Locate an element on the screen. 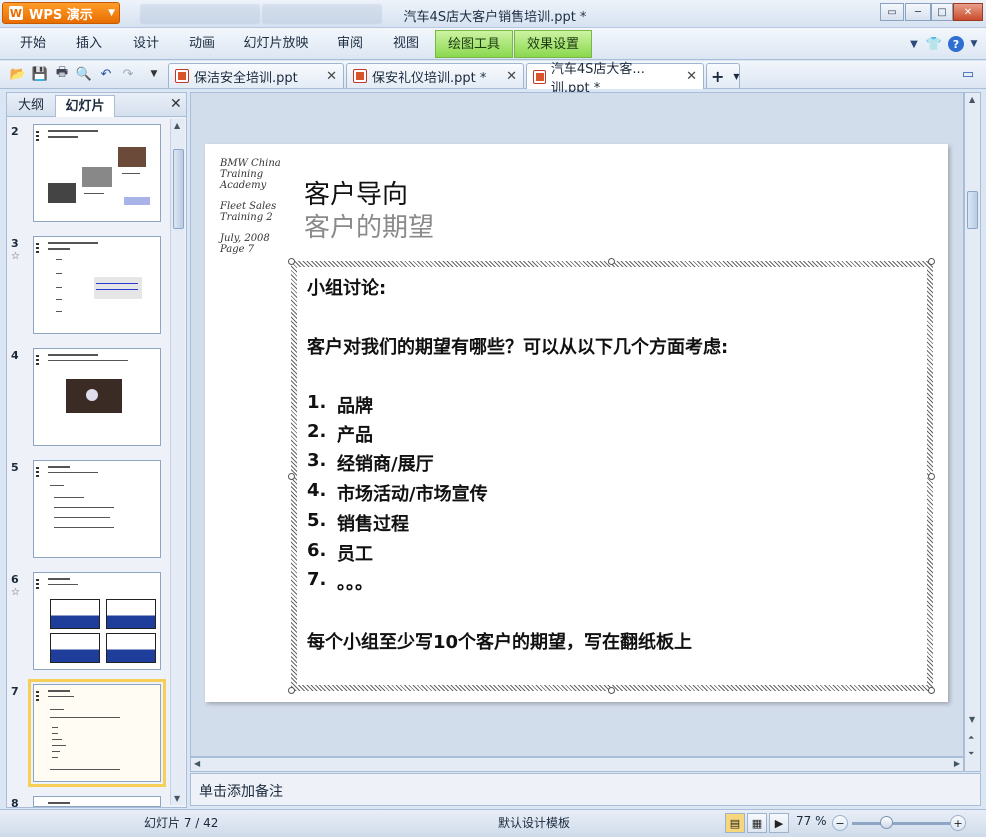 The height and width of the screenshot is (837, 986). title-bar: W WPS 演示 ▼ 汽车4S店大客户销售培训.ppt * ▭ ─ □ ✕ is located at coordinates (493, 14).